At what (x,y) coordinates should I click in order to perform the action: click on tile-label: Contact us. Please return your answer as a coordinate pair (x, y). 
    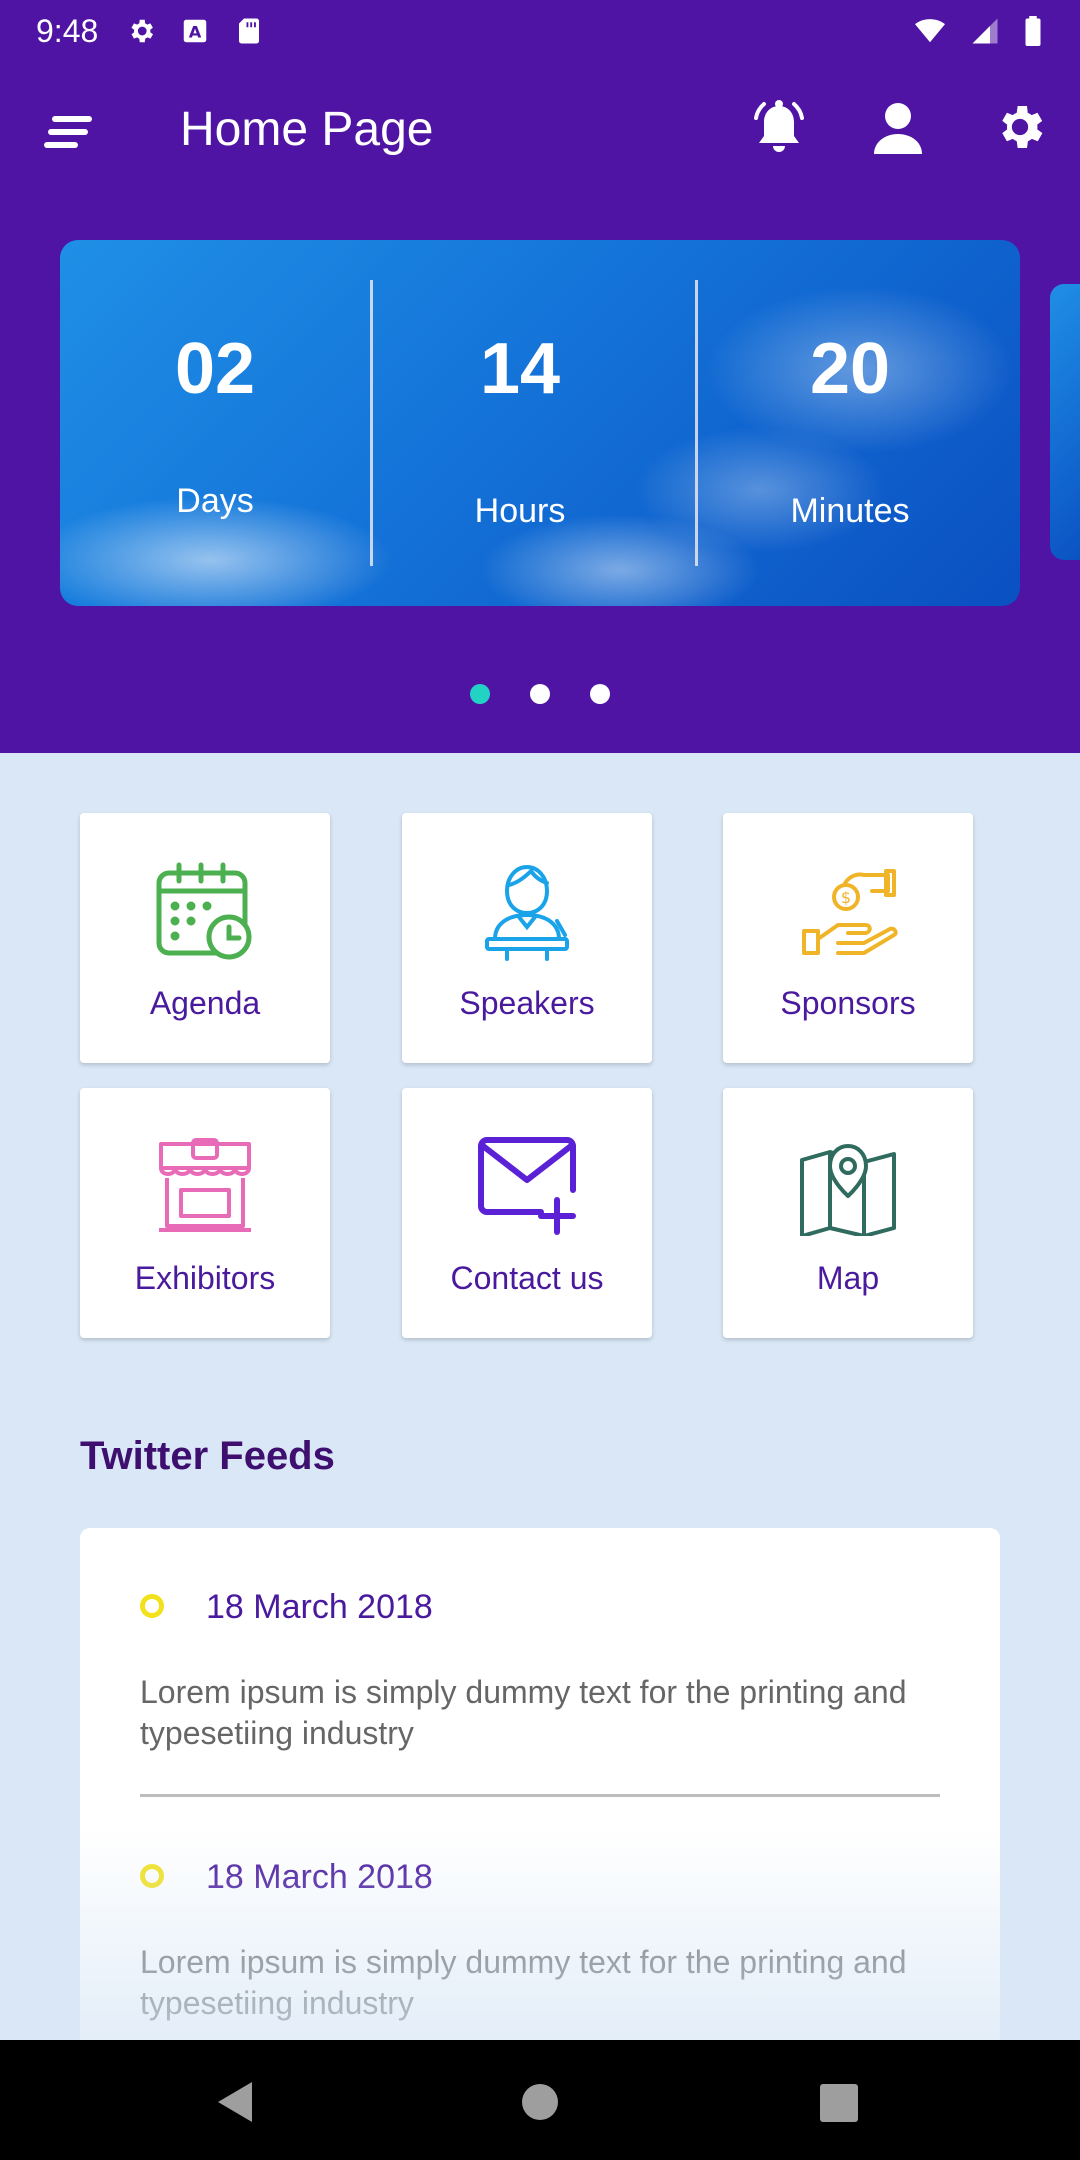
    Looking at the image, I should click on (527, 1278).